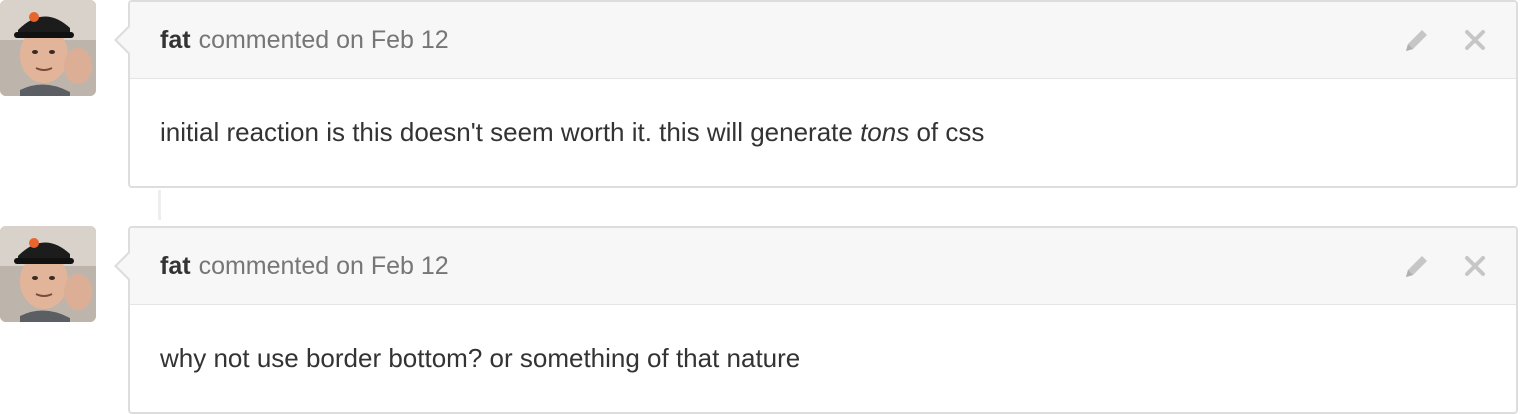  Describe the element at coordinates (947, 132) in the screenshot. I see `comment-text-end: of css` at that location.